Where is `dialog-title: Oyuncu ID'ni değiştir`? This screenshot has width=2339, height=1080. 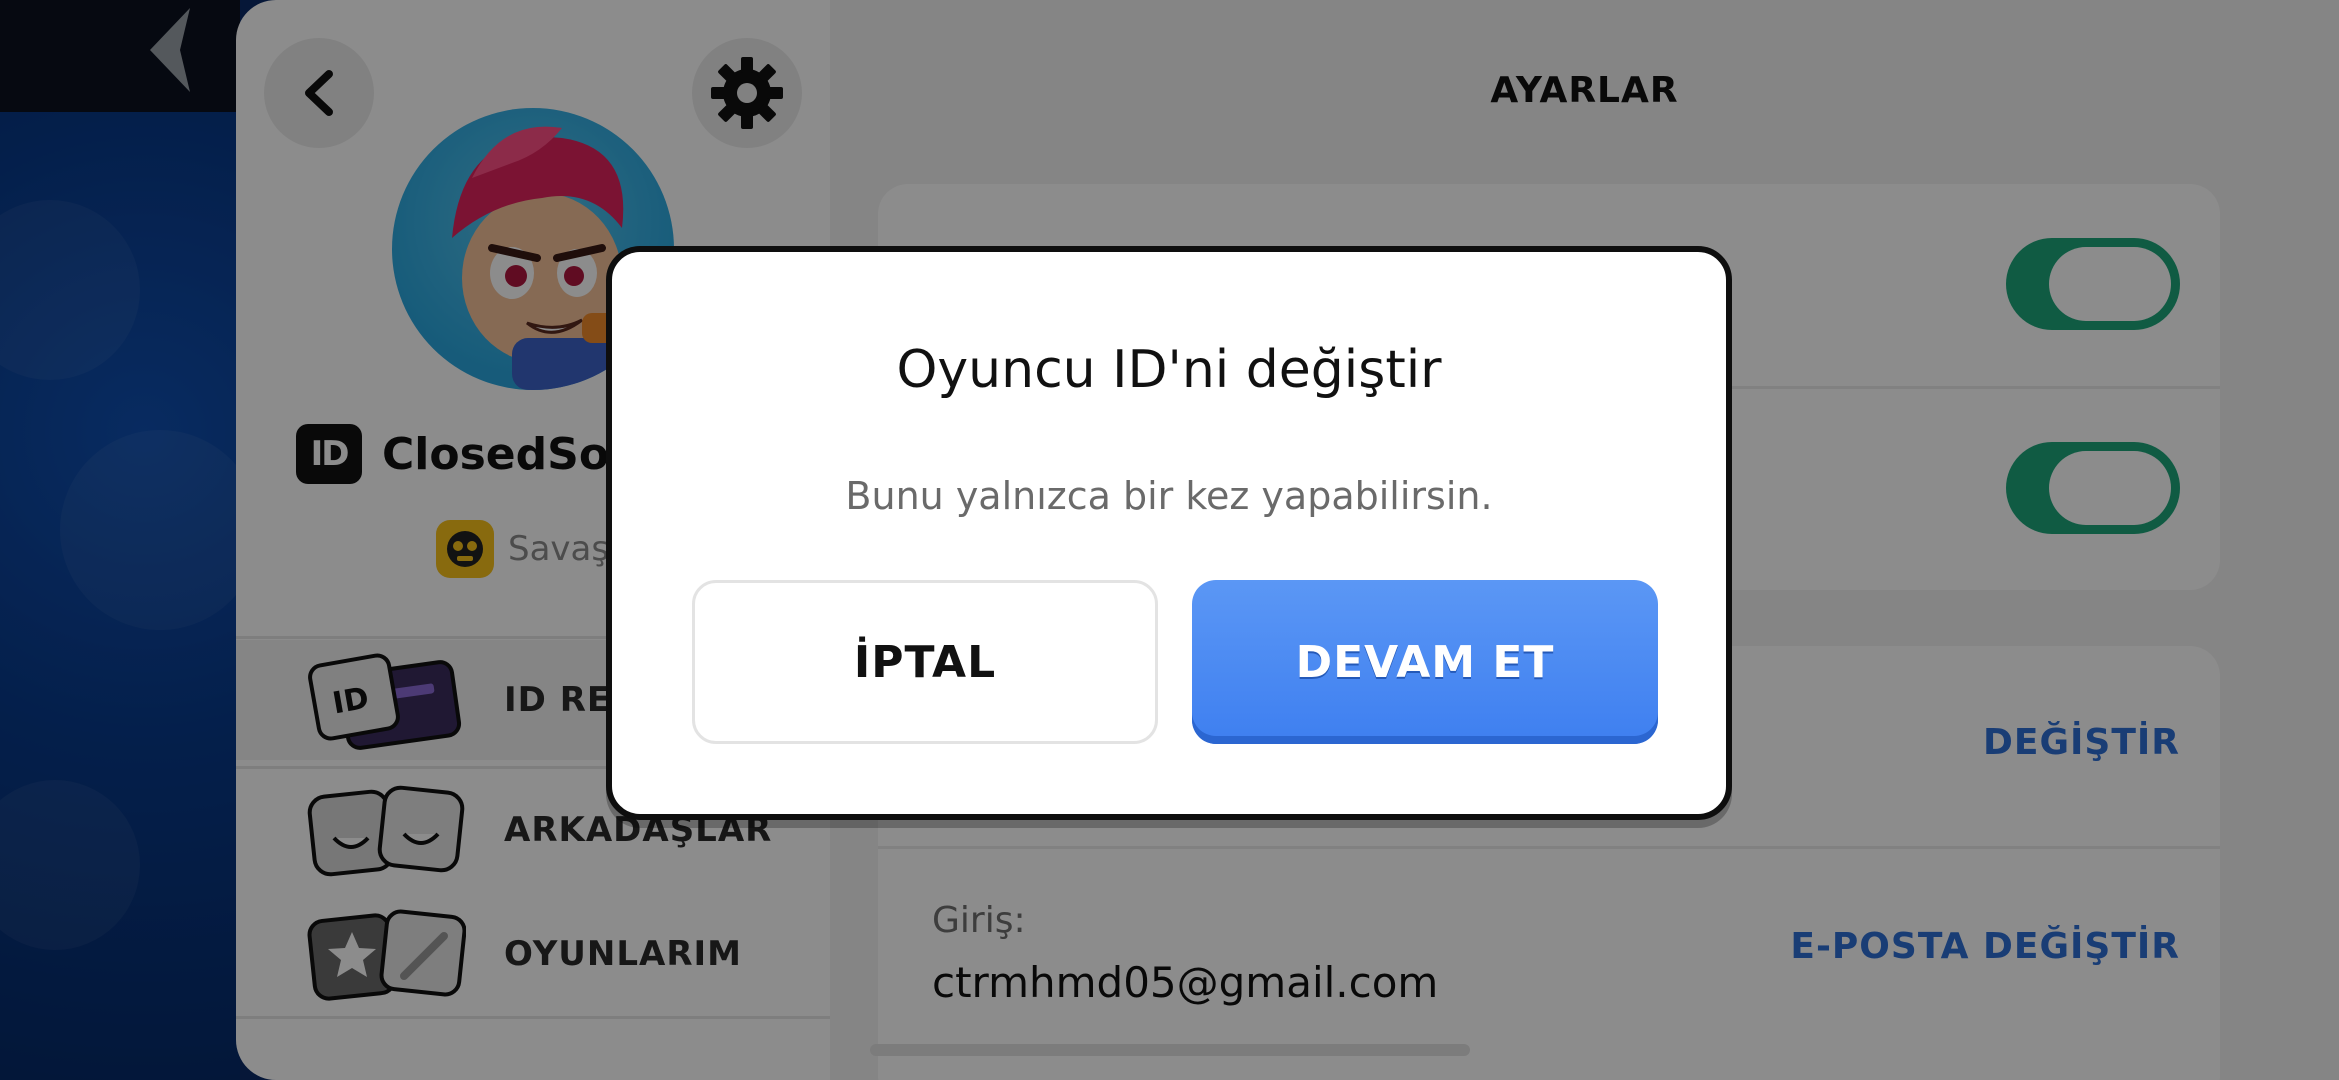
dialog-title: Oyuncu ID'ni değiştir is located at coordinates (1169, 370).